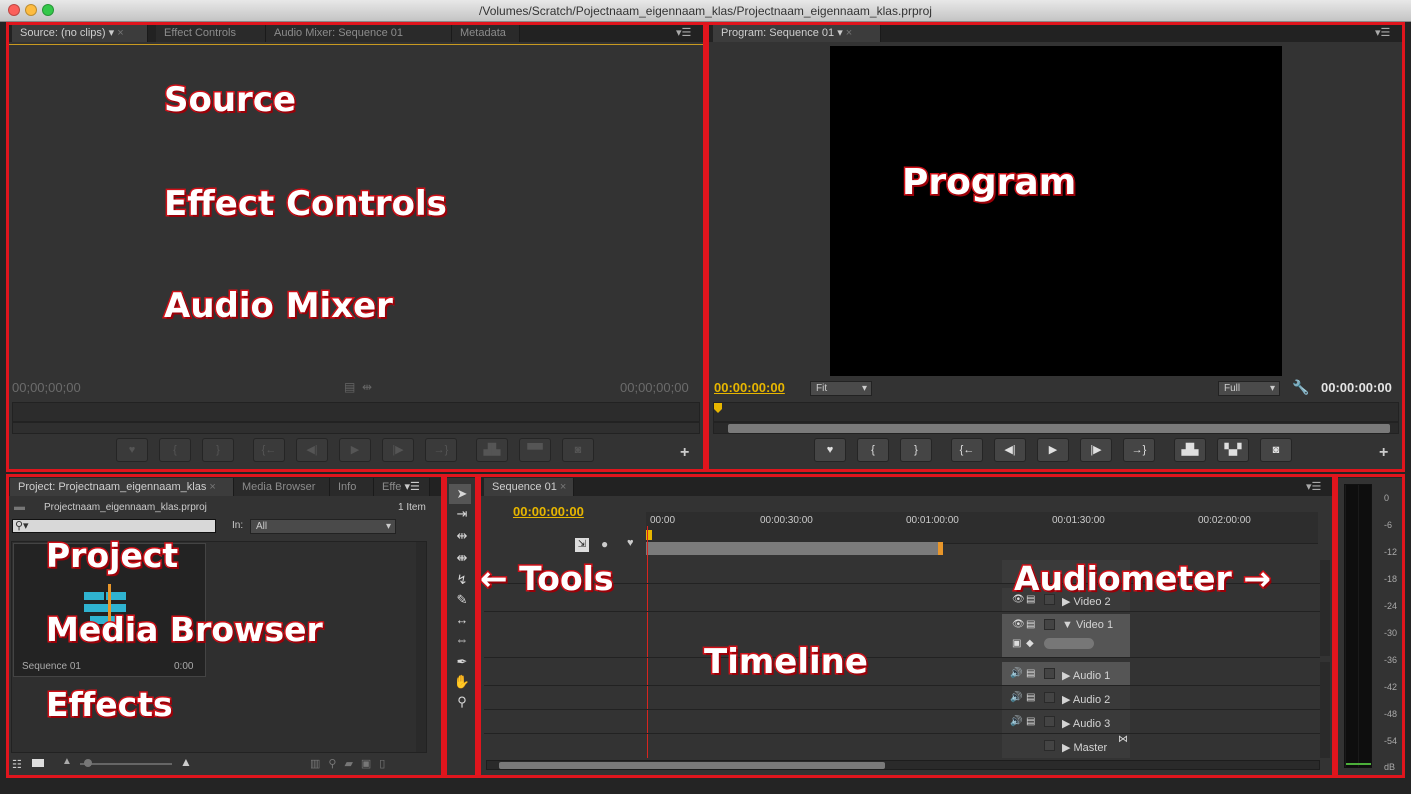 This screenshot has height=794, width=1411. Describe the element at coordinates (1325, 710) in the screenshot. I see `audio-tracks-scrollbar` at that location.